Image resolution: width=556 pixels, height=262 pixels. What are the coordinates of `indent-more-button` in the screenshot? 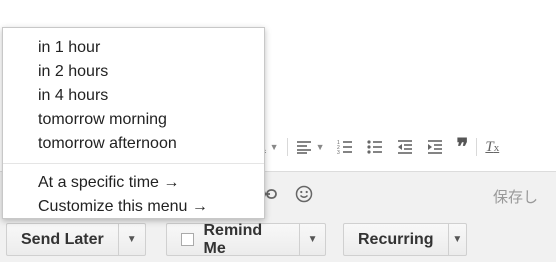 It's located at (435, 147).